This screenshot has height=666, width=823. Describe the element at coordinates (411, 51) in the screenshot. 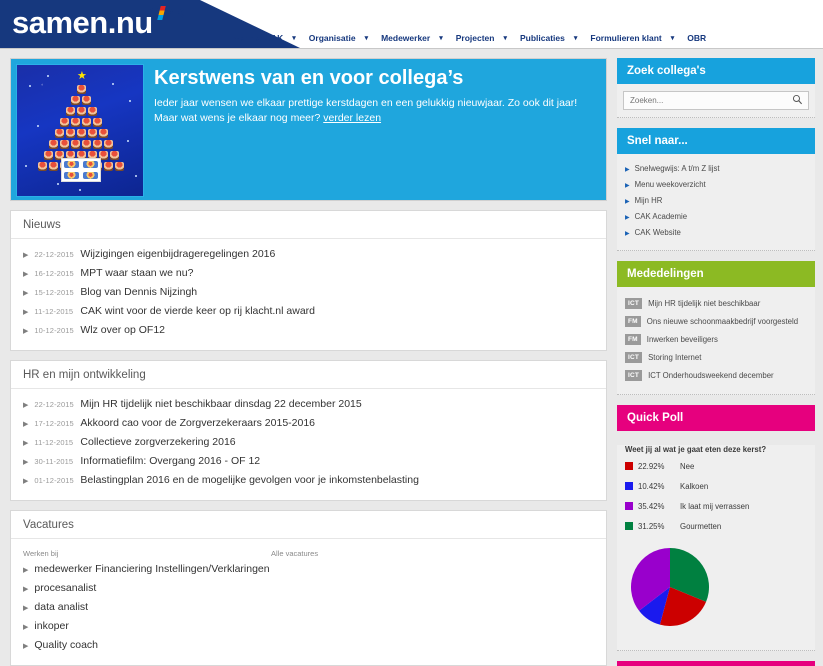

I see `header-divider` at that location.